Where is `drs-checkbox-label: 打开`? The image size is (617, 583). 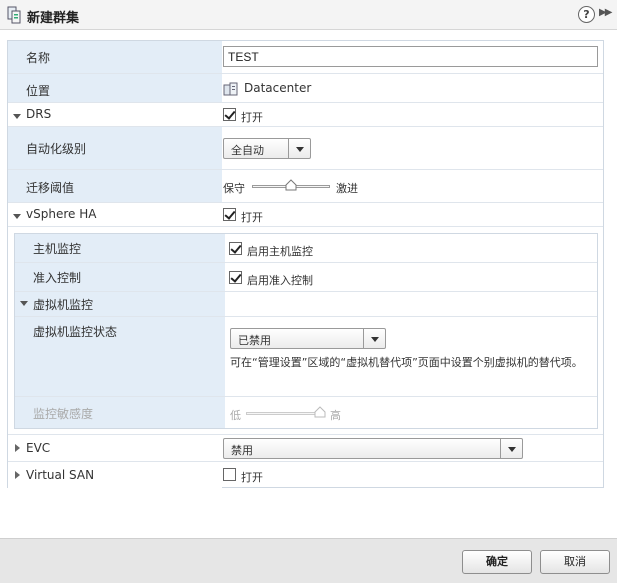
drs-checkbox-label: 打开 is located at coordinates (252, 117).